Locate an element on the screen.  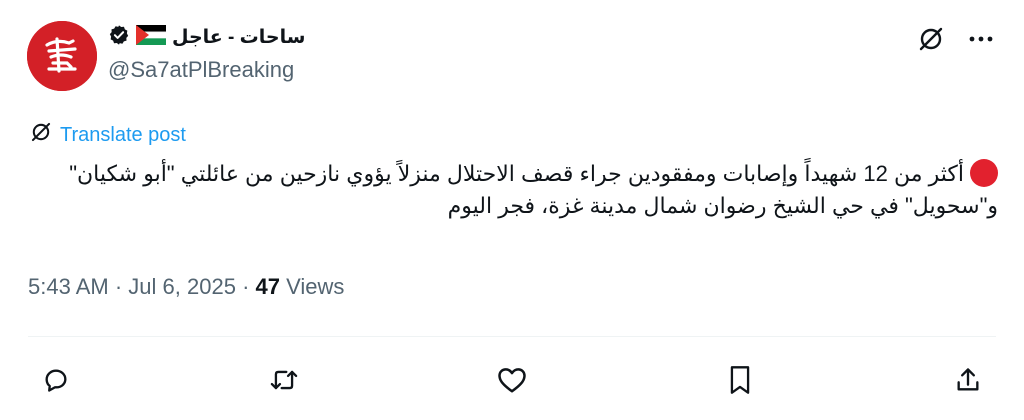
action-bar is located at coordinates (512, 380).